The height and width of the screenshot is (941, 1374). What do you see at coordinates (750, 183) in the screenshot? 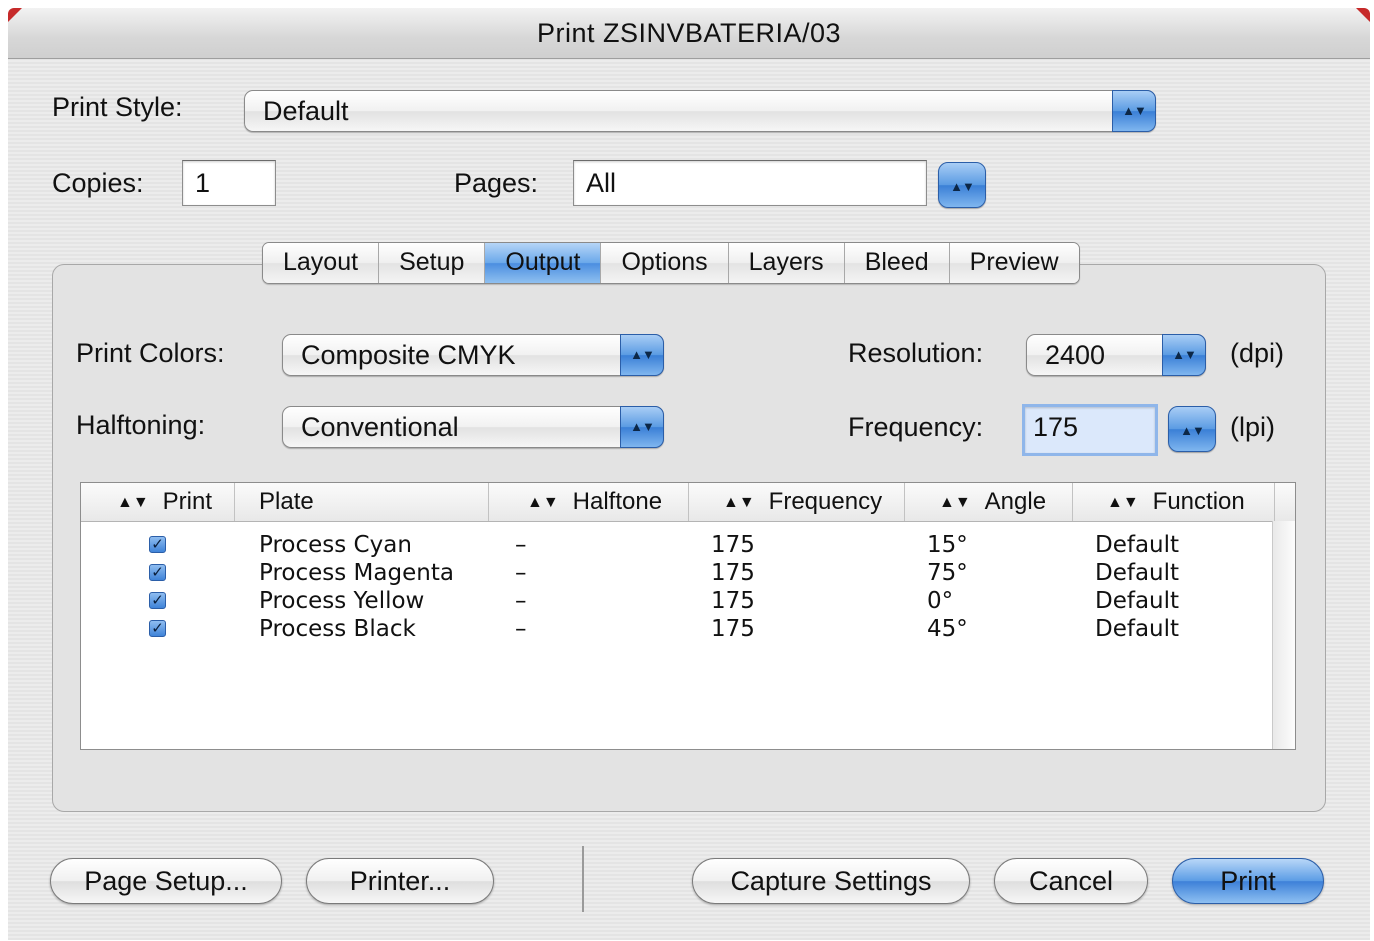
I see `pages-field: All` at bounding box center [750, 183].